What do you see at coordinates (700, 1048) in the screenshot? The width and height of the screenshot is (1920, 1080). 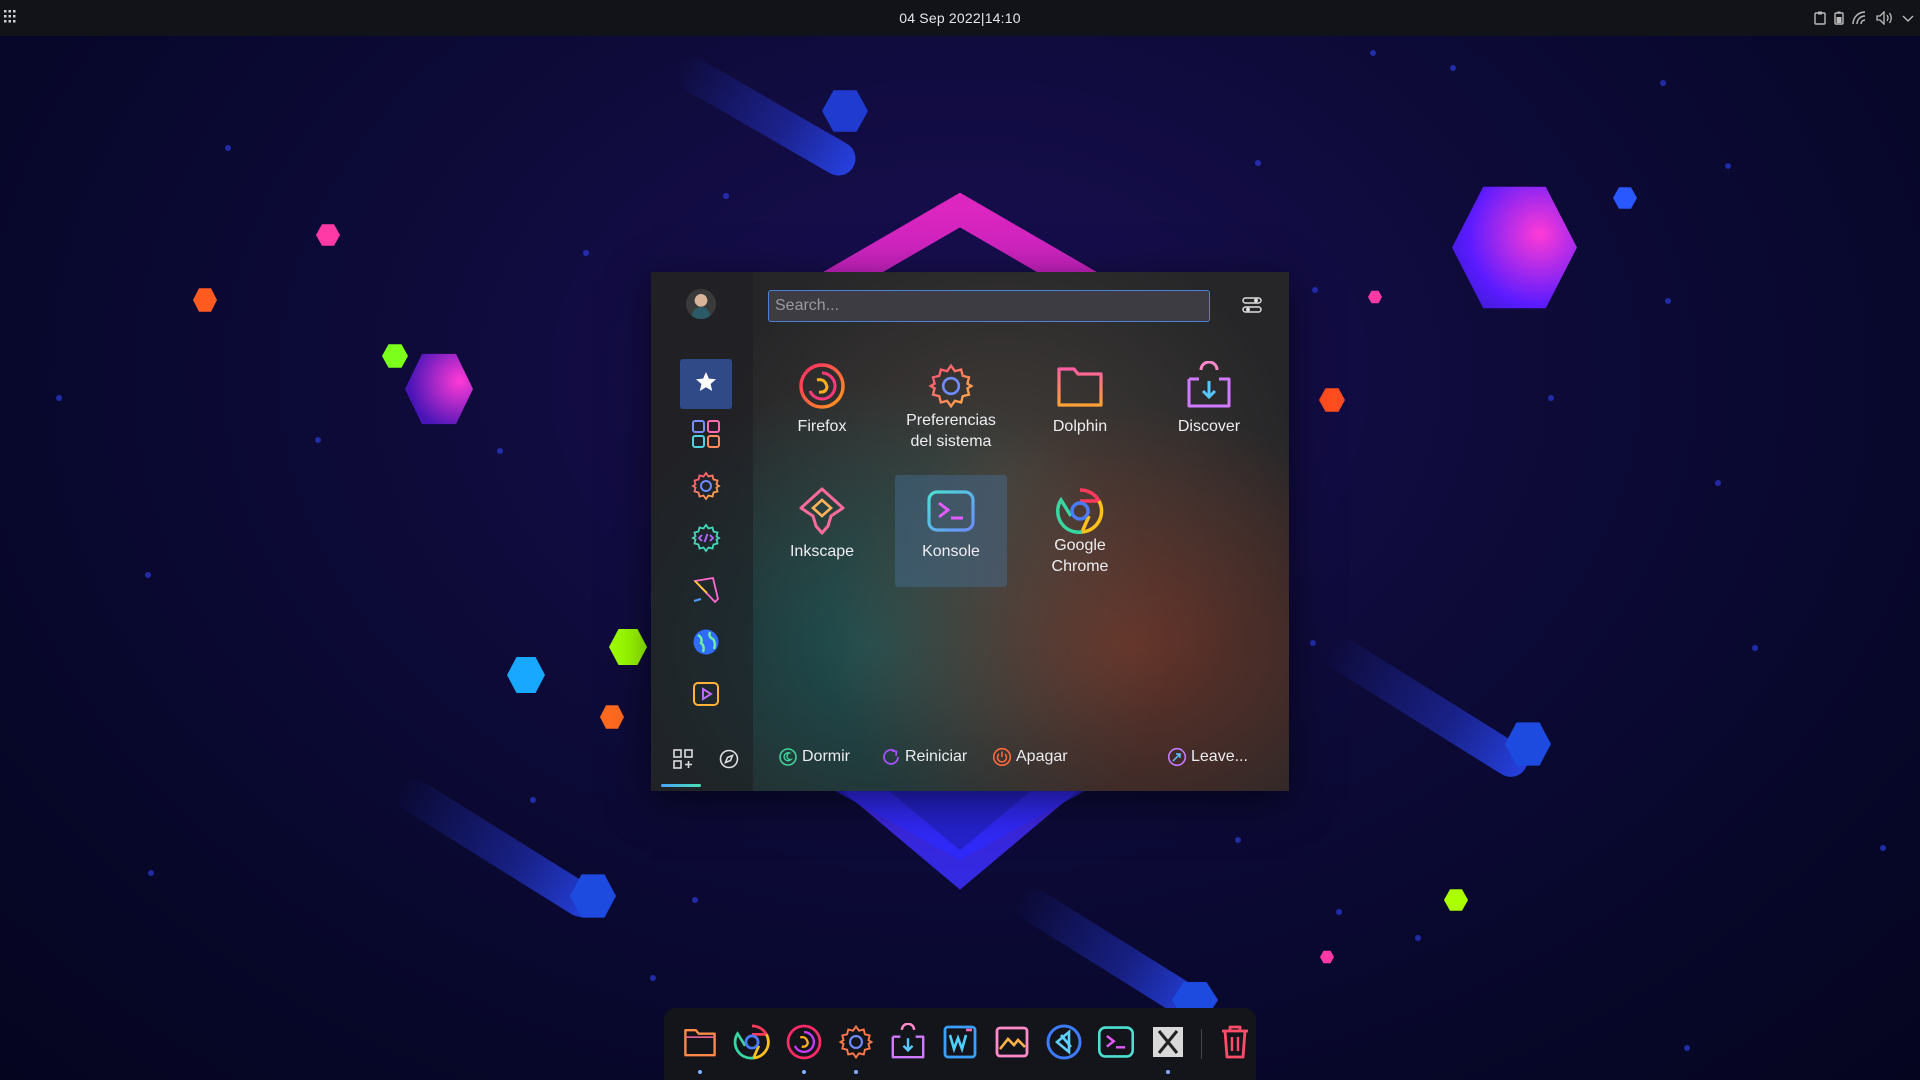 I see `dock-item-dolphin` at bounding box center [700, 1048].